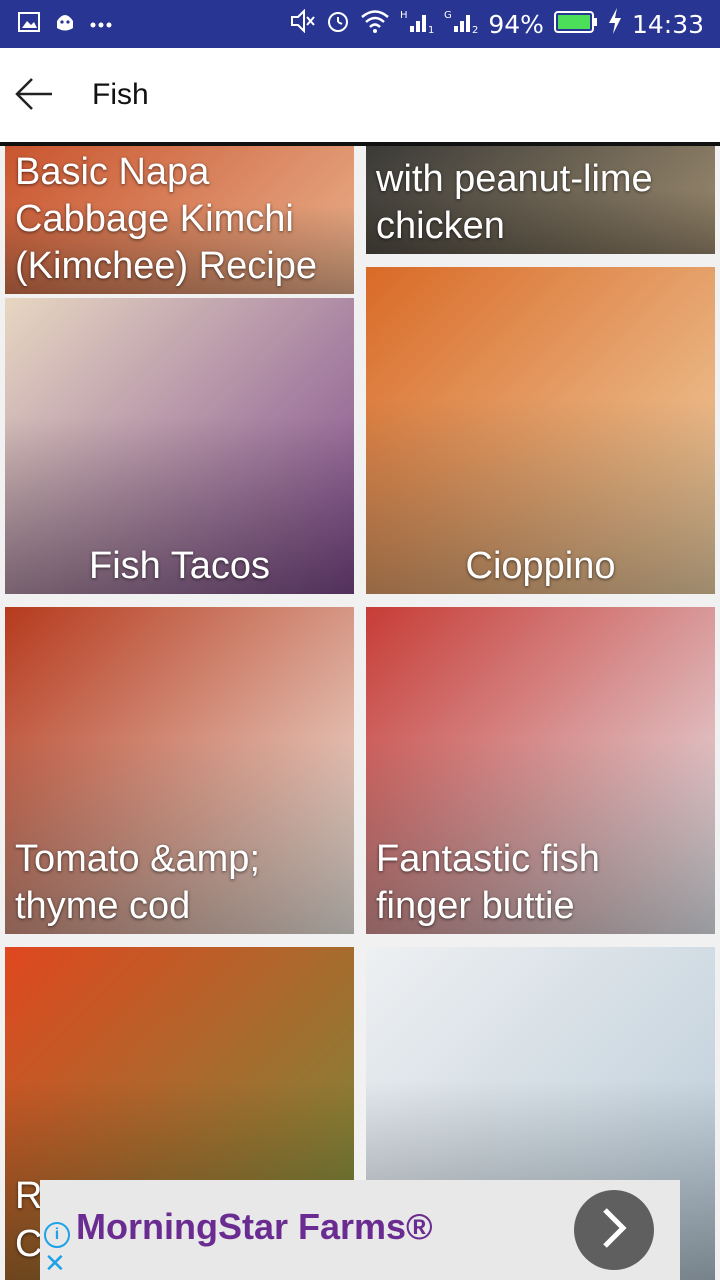 This screenshot has width=720, height=1280. I want to click on recipe-title: Cioppino, so click(540, 566).